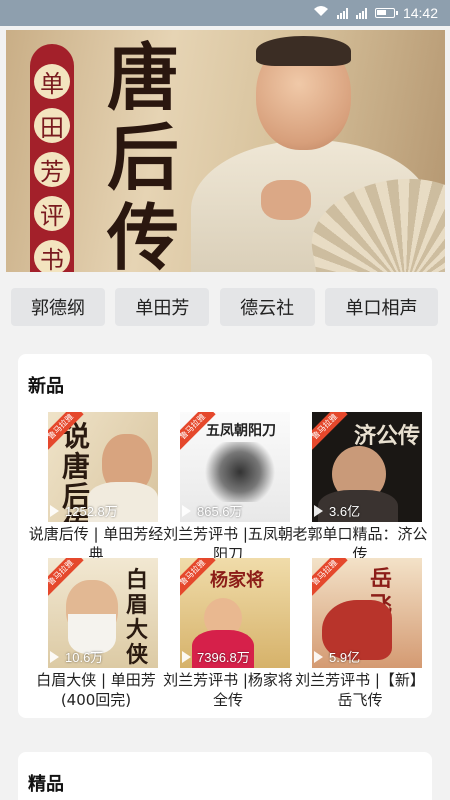 The height and width of the screenshot is (800, 450). I want to click on tag-guodegang: 郭德纲, so click(58, 307).